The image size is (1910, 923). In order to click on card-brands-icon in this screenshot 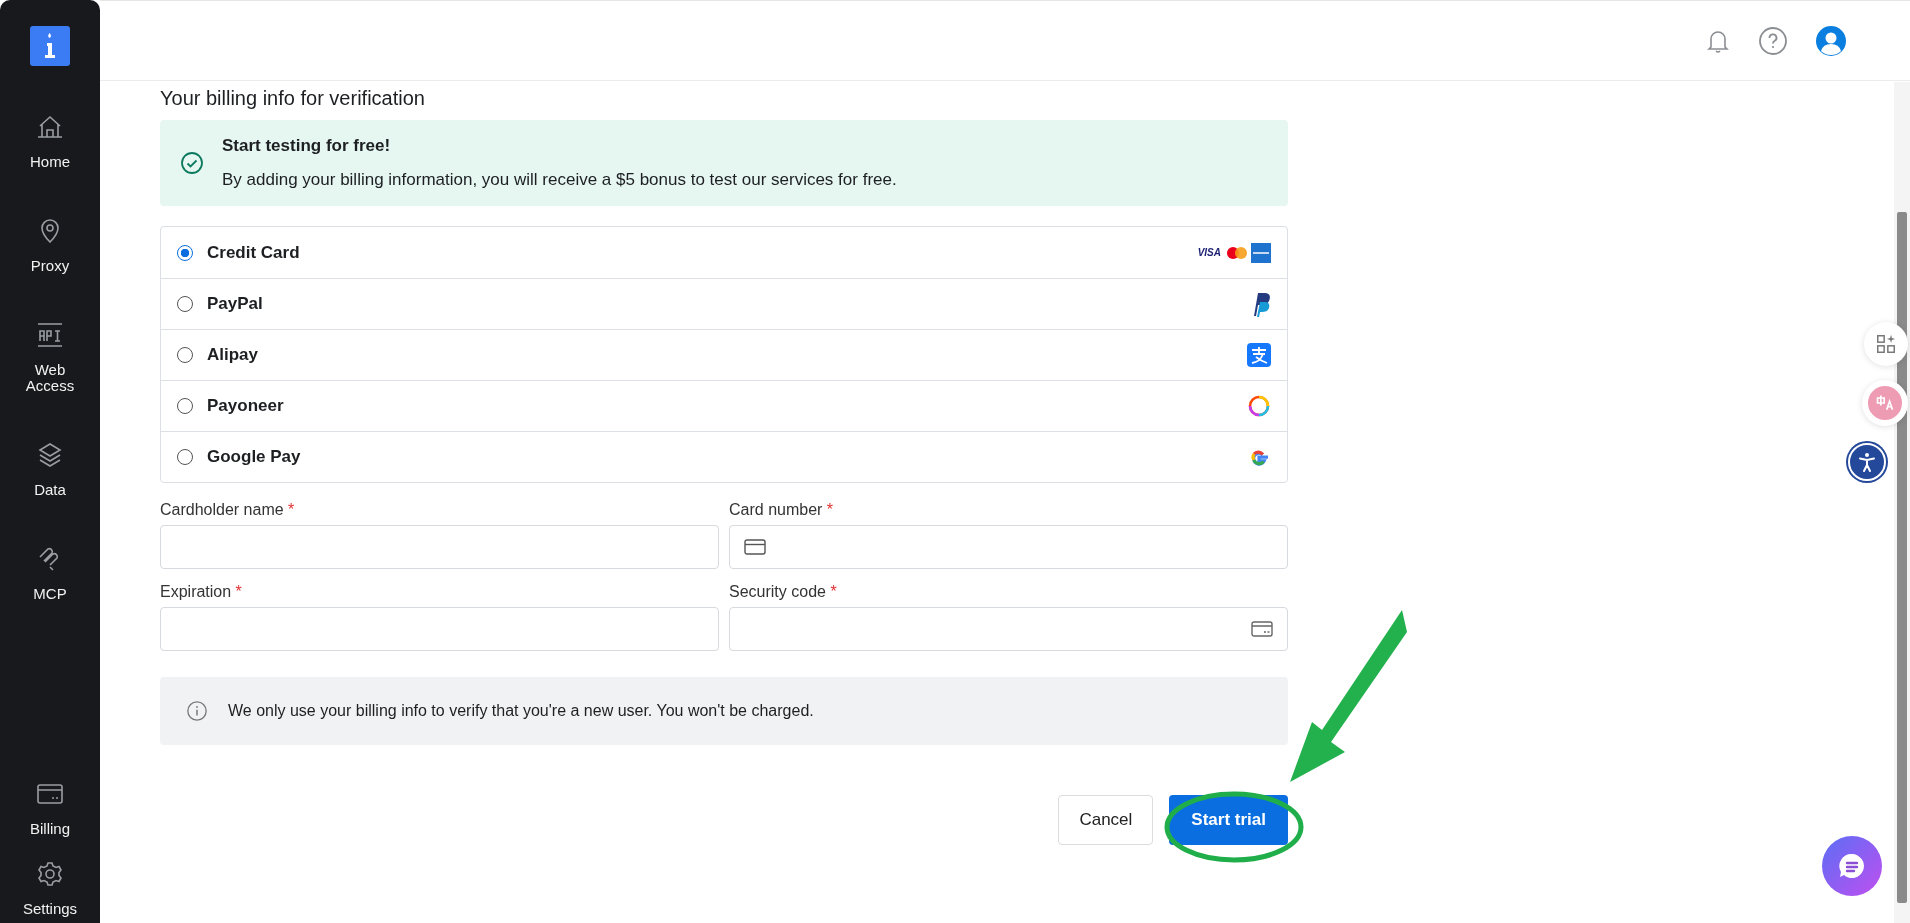, I will do `click(1249, 252)`.